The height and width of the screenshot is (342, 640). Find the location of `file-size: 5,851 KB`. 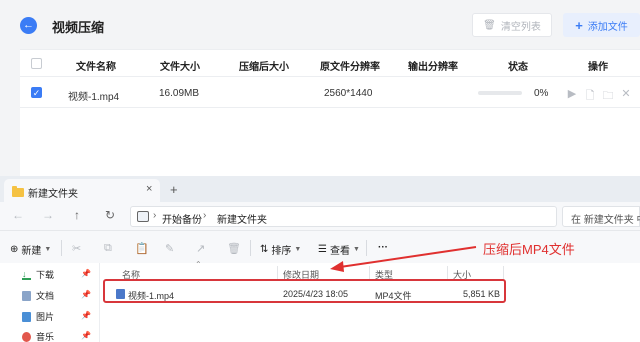

file-size: 5,851 KB is located at coordinates (482, 294).